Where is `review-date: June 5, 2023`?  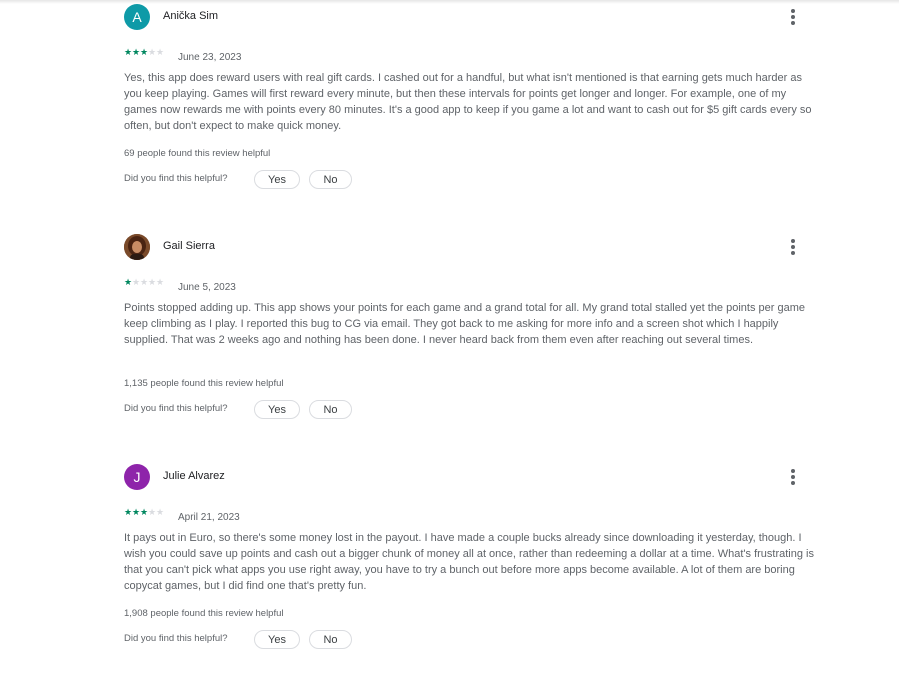 review-date: June 5, 2023 is located at coordinates (207, 287).